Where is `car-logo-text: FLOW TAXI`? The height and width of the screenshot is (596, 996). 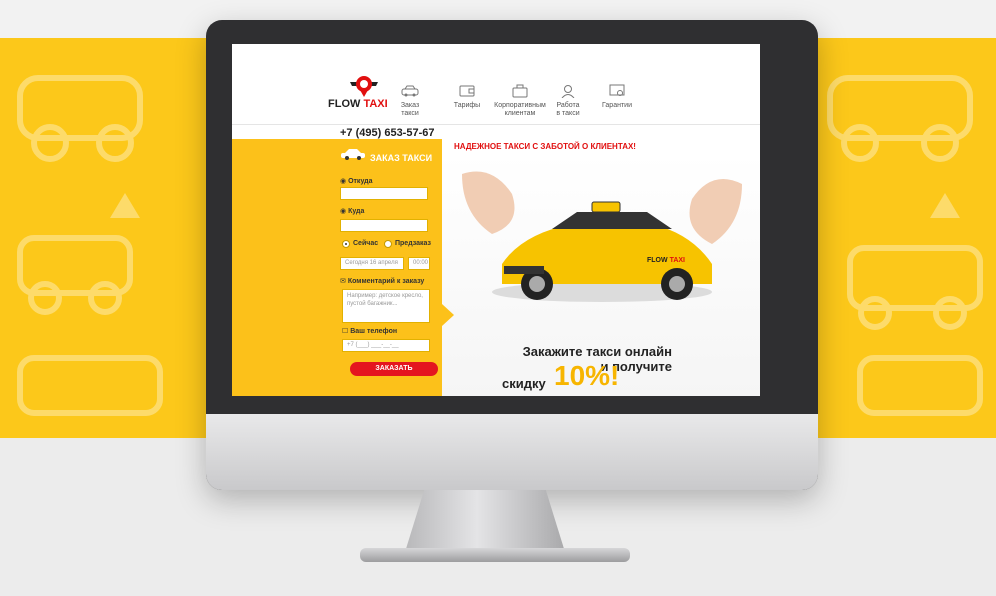 car-logo-text: FLOW TAXI is located at coordinates (666, 260).